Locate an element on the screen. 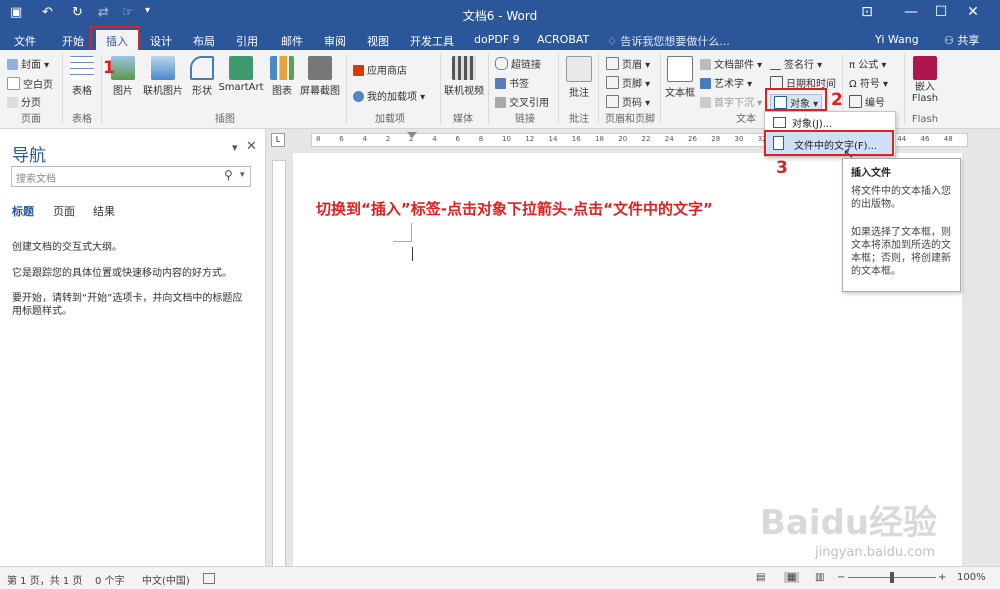 This screenshot has height=589, width=1000. footer-icon is located at coordinates (612, 82).